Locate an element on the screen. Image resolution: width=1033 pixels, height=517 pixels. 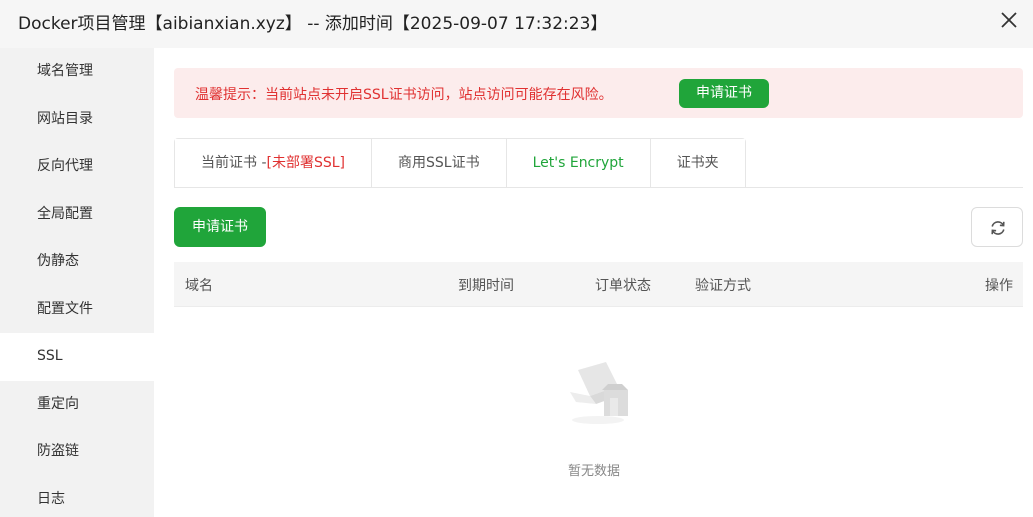
empty-box-icon is located at coordinates (598, 395).